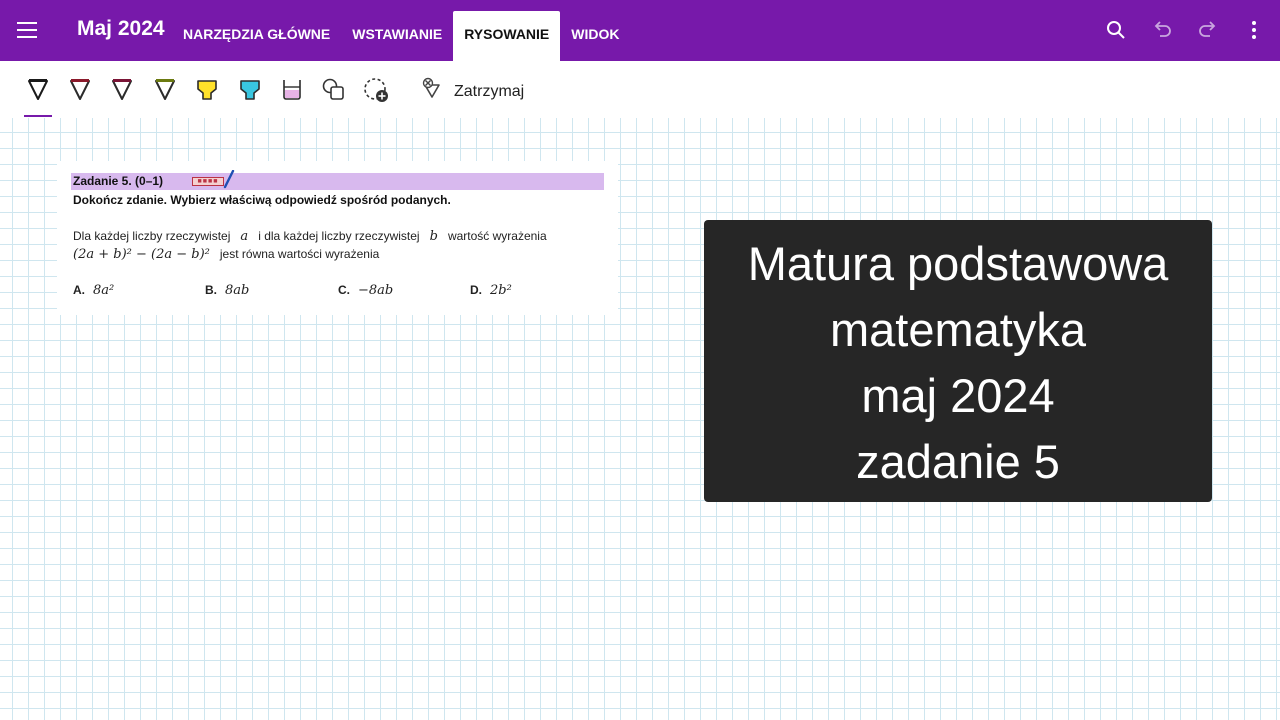  I want to click on question-text-part2: i dla każdej liczby rzeczywistej, so click(339, 236).